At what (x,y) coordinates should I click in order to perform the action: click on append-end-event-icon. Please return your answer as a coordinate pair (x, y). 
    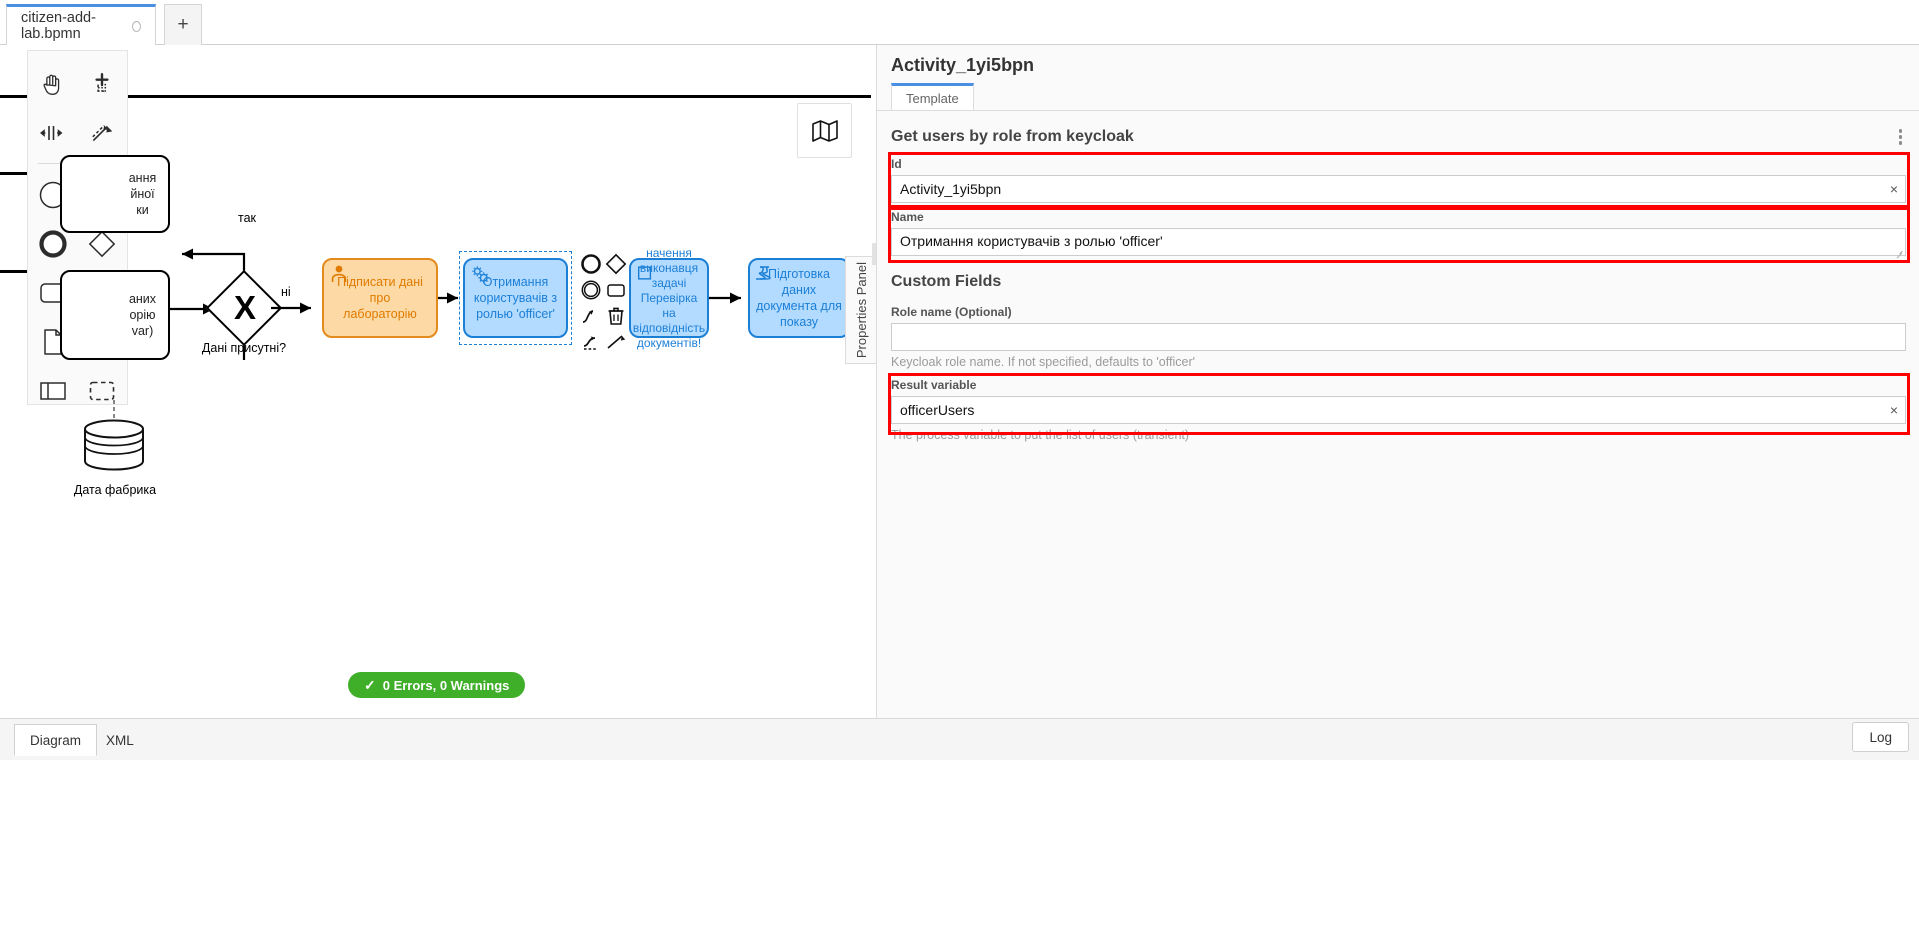
    Looking at the image, I should click on (591, 264).